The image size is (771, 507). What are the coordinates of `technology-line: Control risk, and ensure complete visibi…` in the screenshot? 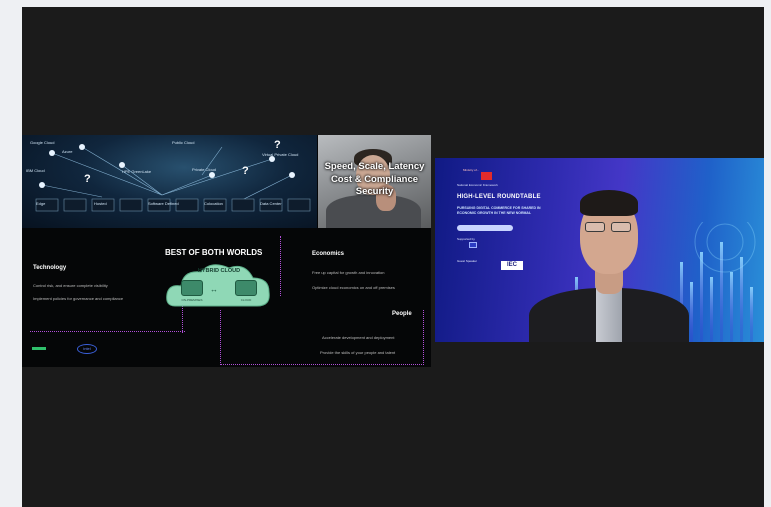 It's located at (70, 285).